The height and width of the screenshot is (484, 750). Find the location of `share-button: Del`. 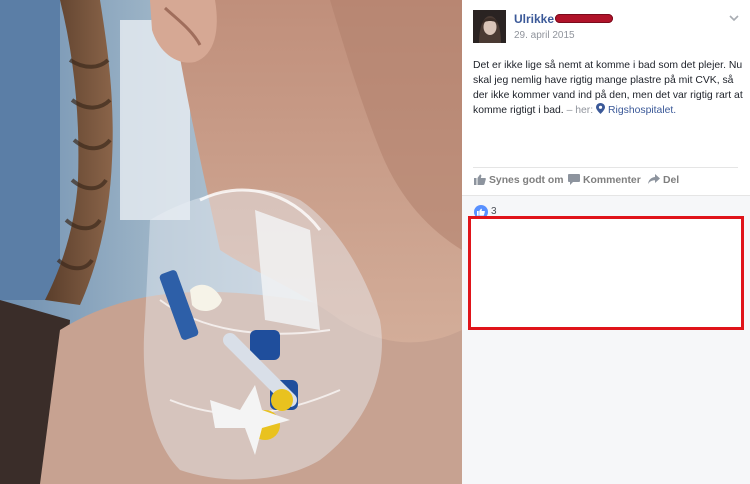

share-button: Del is located at coordinates (663, 180).